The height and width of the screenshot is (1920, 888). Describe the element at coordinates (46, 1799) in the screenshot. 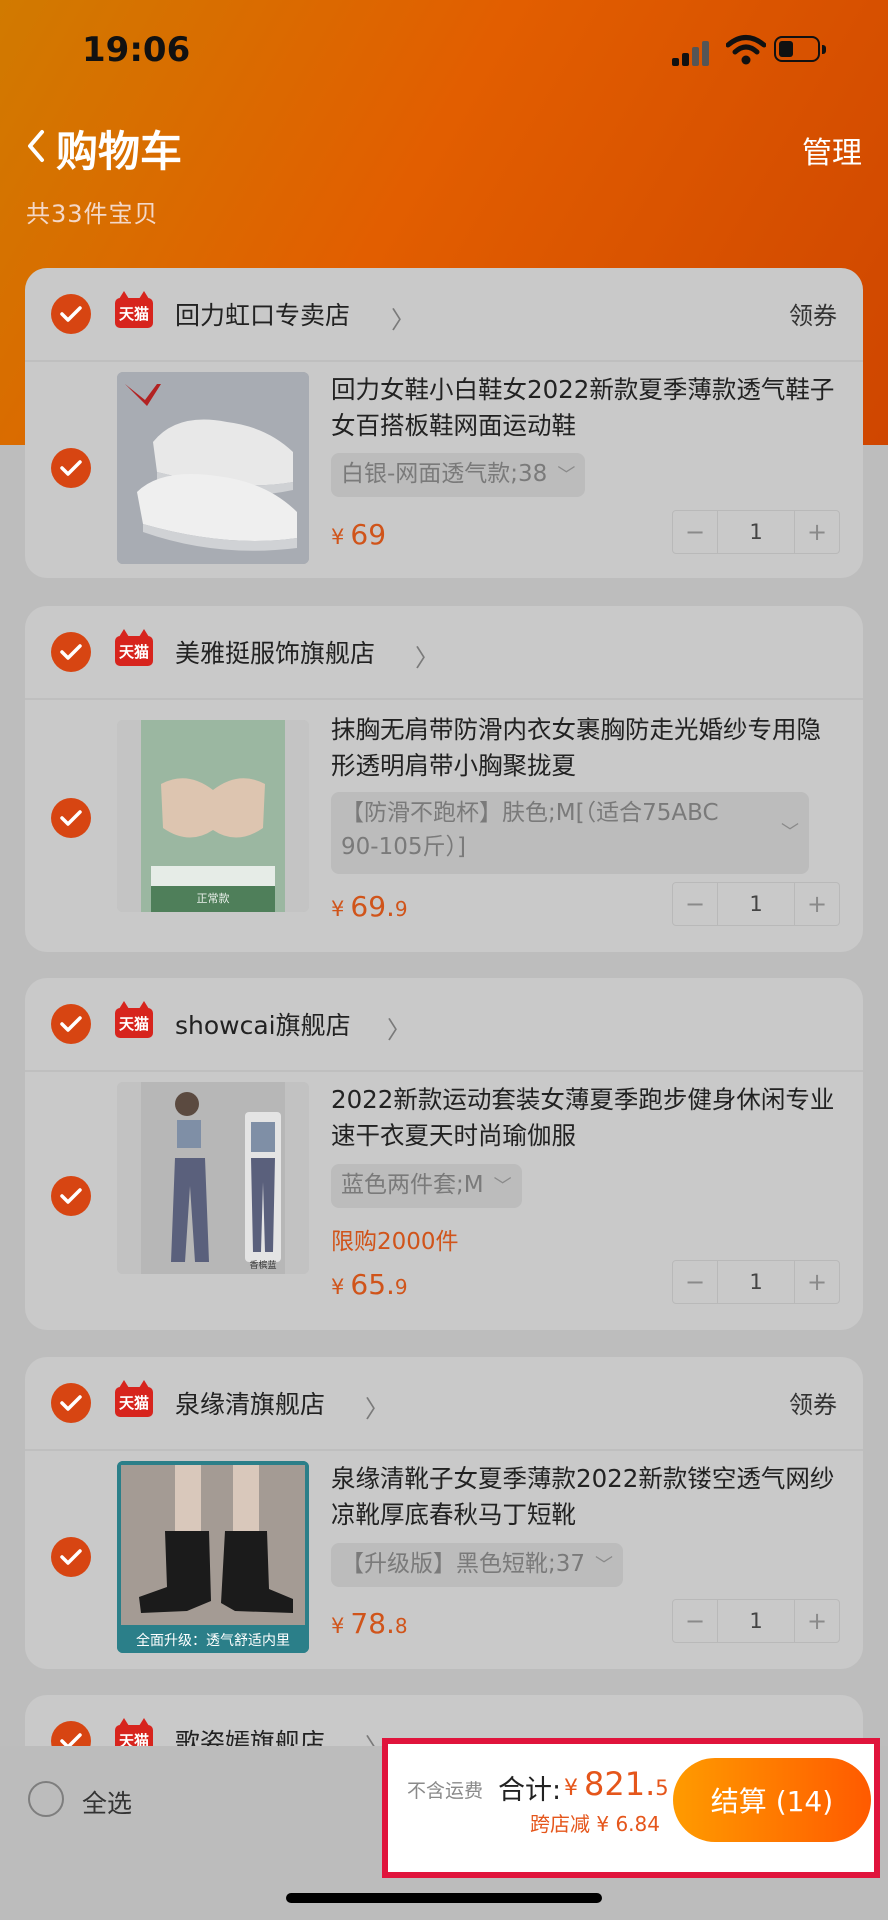

I see `select-all-radio` at that location.